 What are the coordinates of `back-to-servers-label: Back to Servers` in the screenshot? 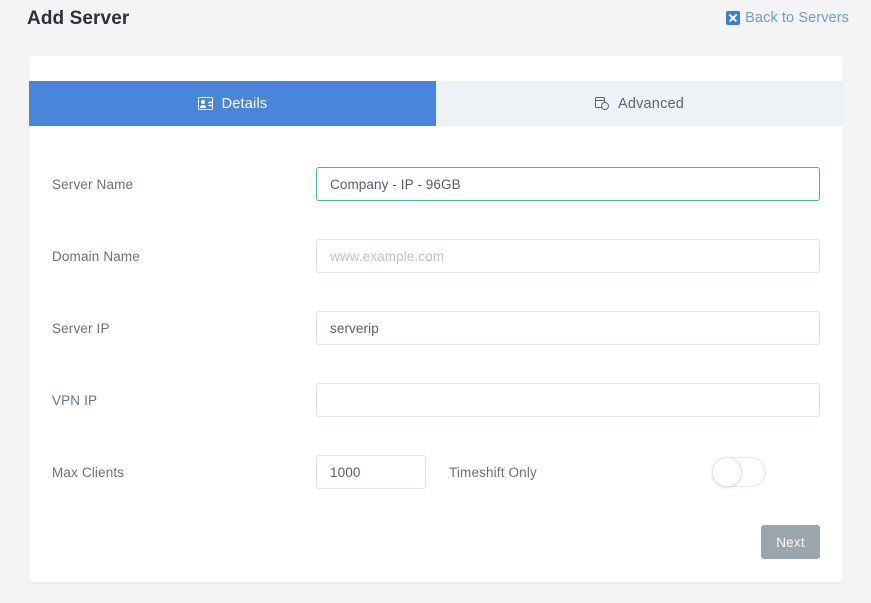 It's located at (797, 18).